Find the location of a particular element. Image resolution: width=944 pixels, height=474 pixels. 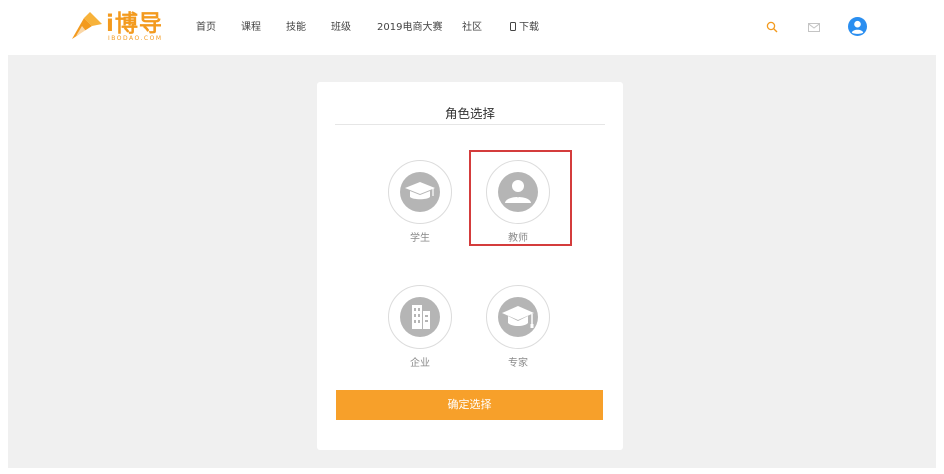

role-expert-circle is located at coordinates (518, 317).